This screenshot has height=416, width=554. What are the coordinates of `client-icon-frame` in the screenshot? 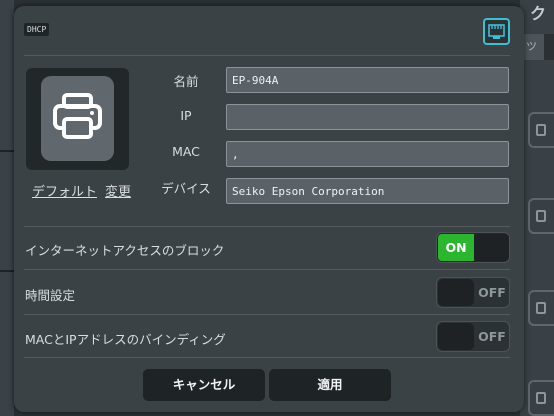 It's located at (77, 119).